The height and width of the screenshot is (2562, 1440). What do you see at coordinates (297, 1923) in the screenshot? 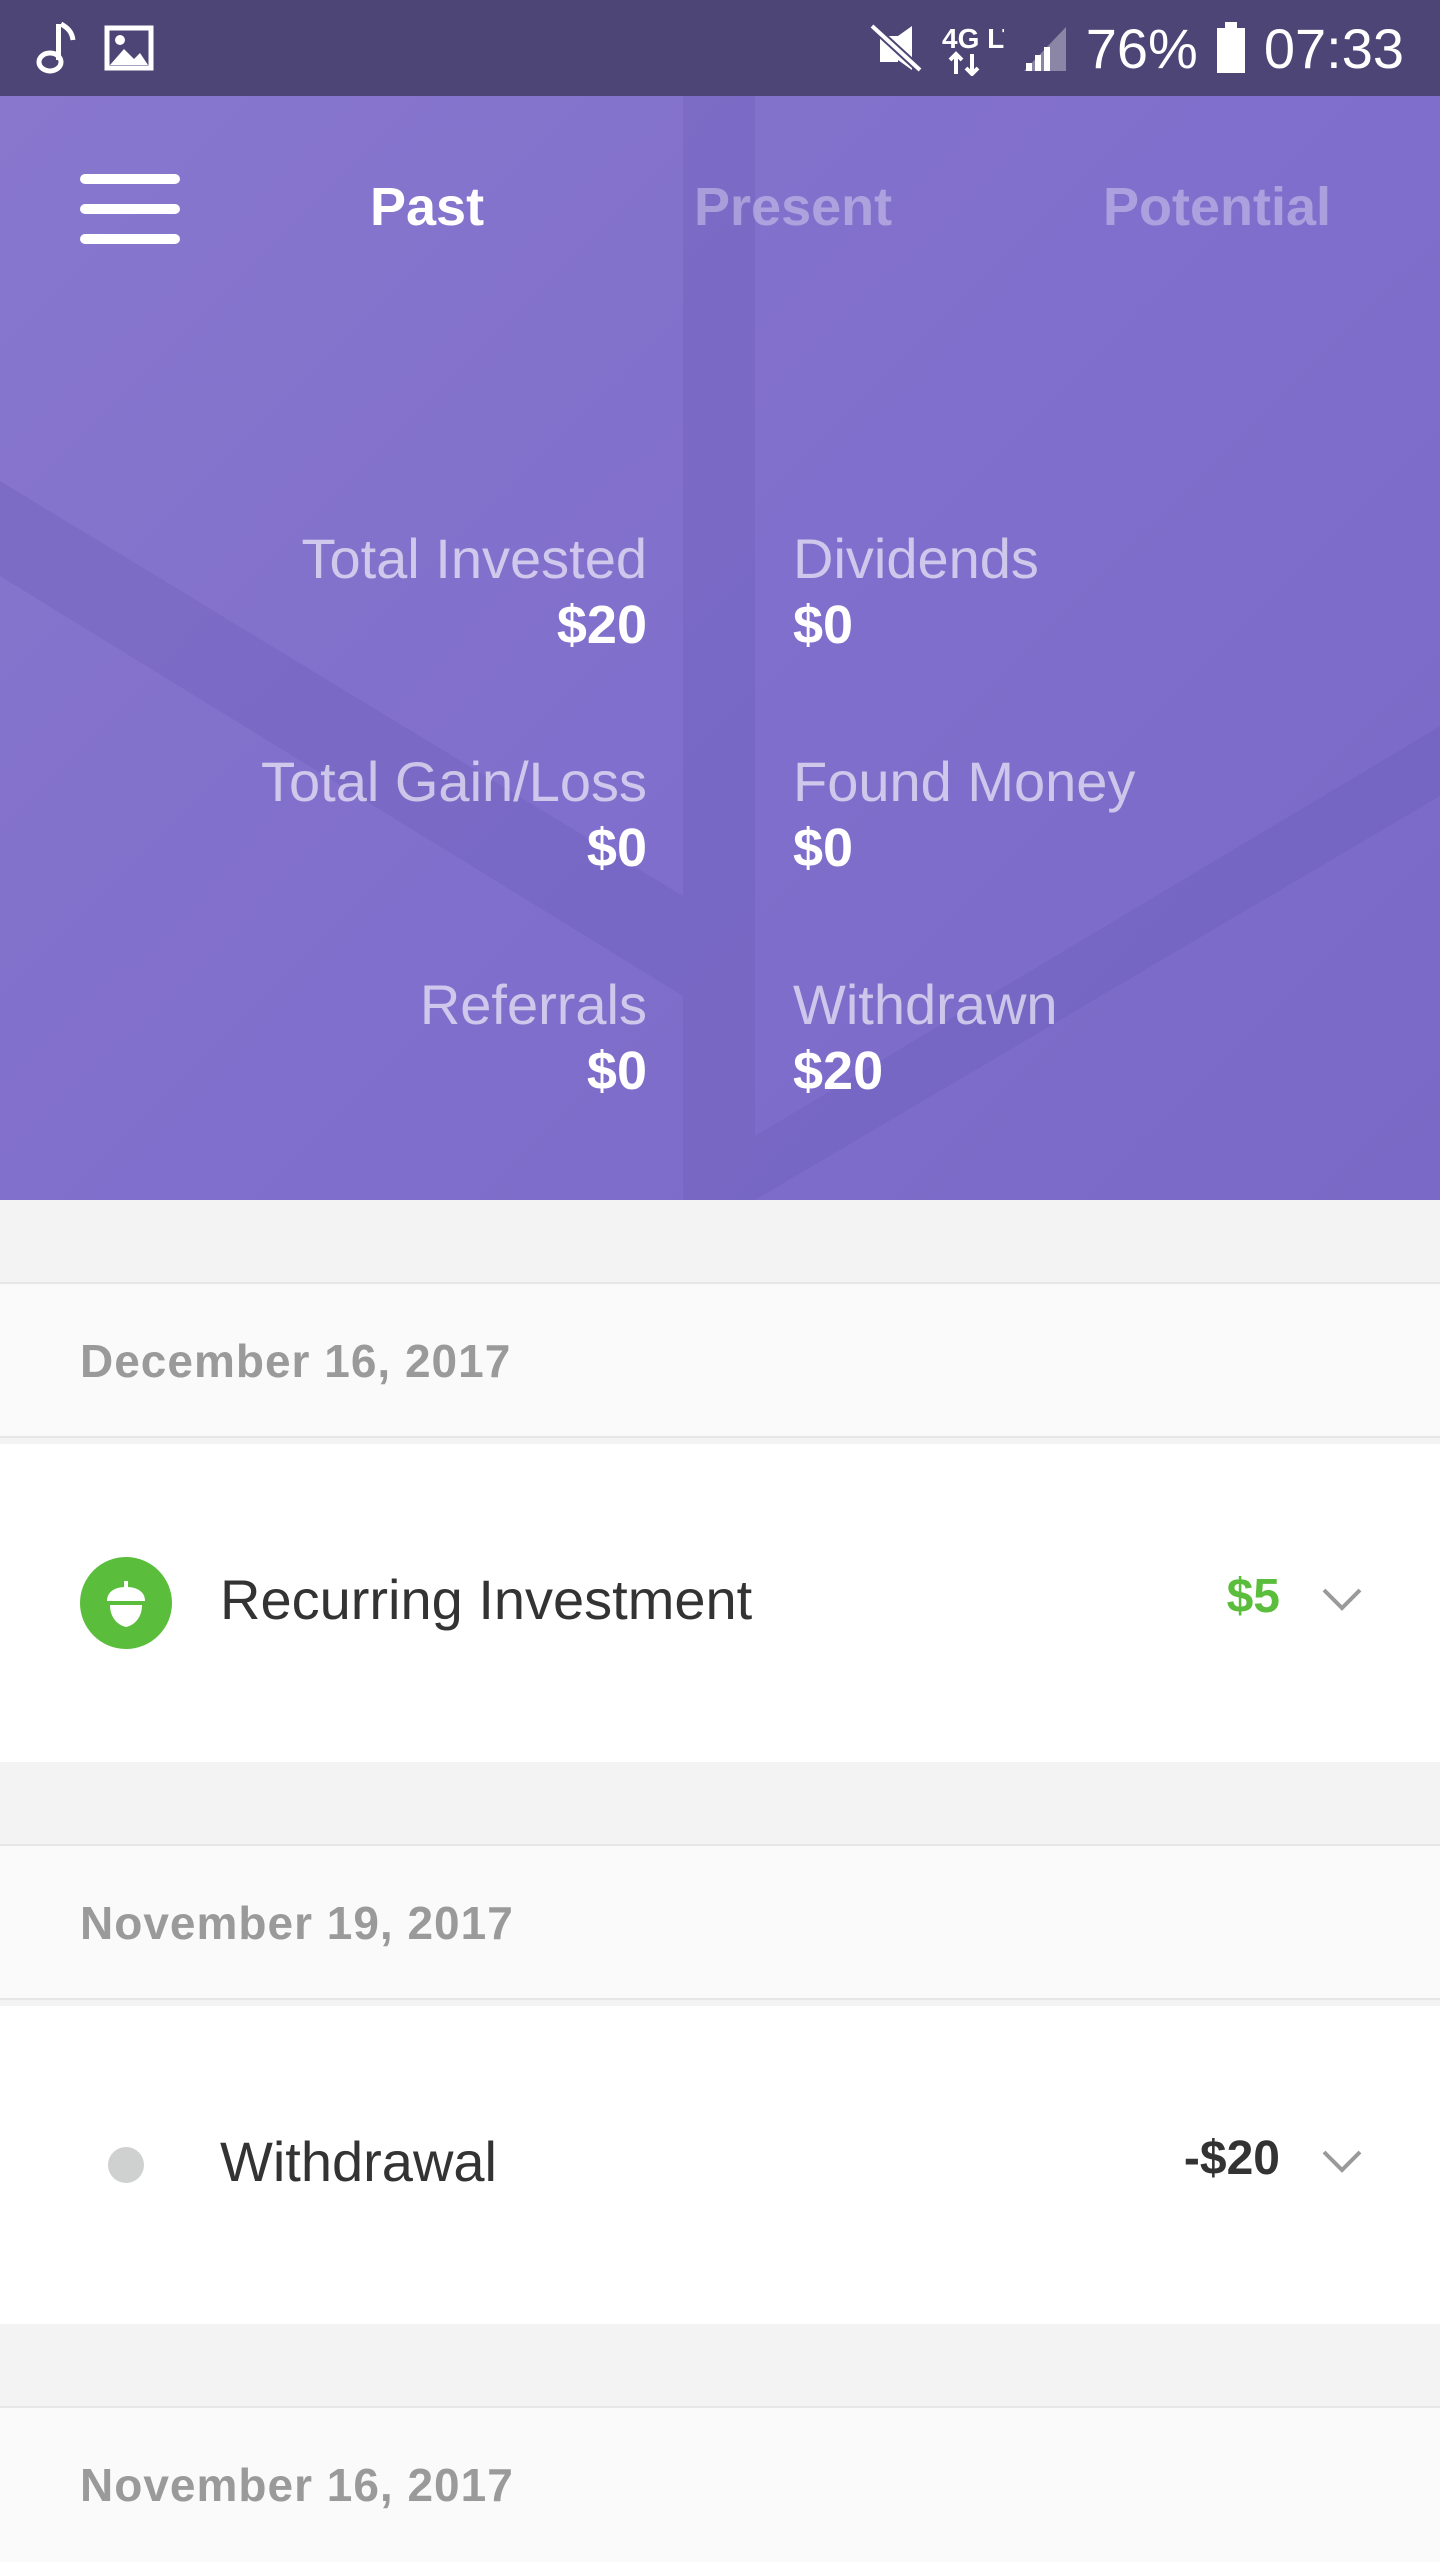
I see `date-label: November 19, 2017` at bounding box center [297, 1923].